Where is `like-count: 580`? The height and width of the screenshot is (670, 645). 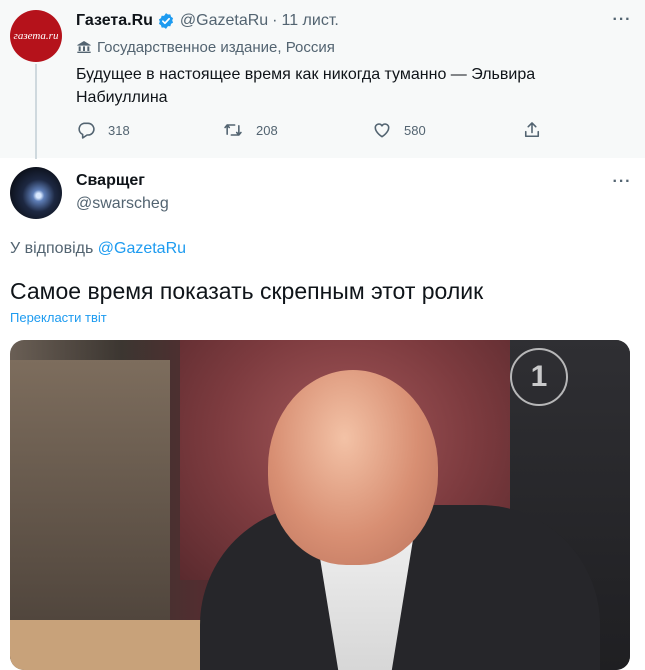
like-count: 580 is located at coordinates (415, 130).